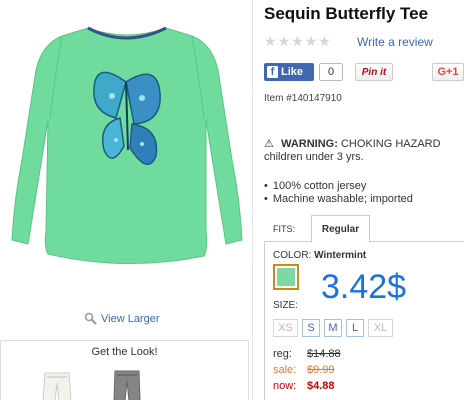 Image resolution: width=464 pixels, height=400 pixels. Describe the element at coordinates (321, 386) in the screenshot. I see `now-price: $4.88` at that location.